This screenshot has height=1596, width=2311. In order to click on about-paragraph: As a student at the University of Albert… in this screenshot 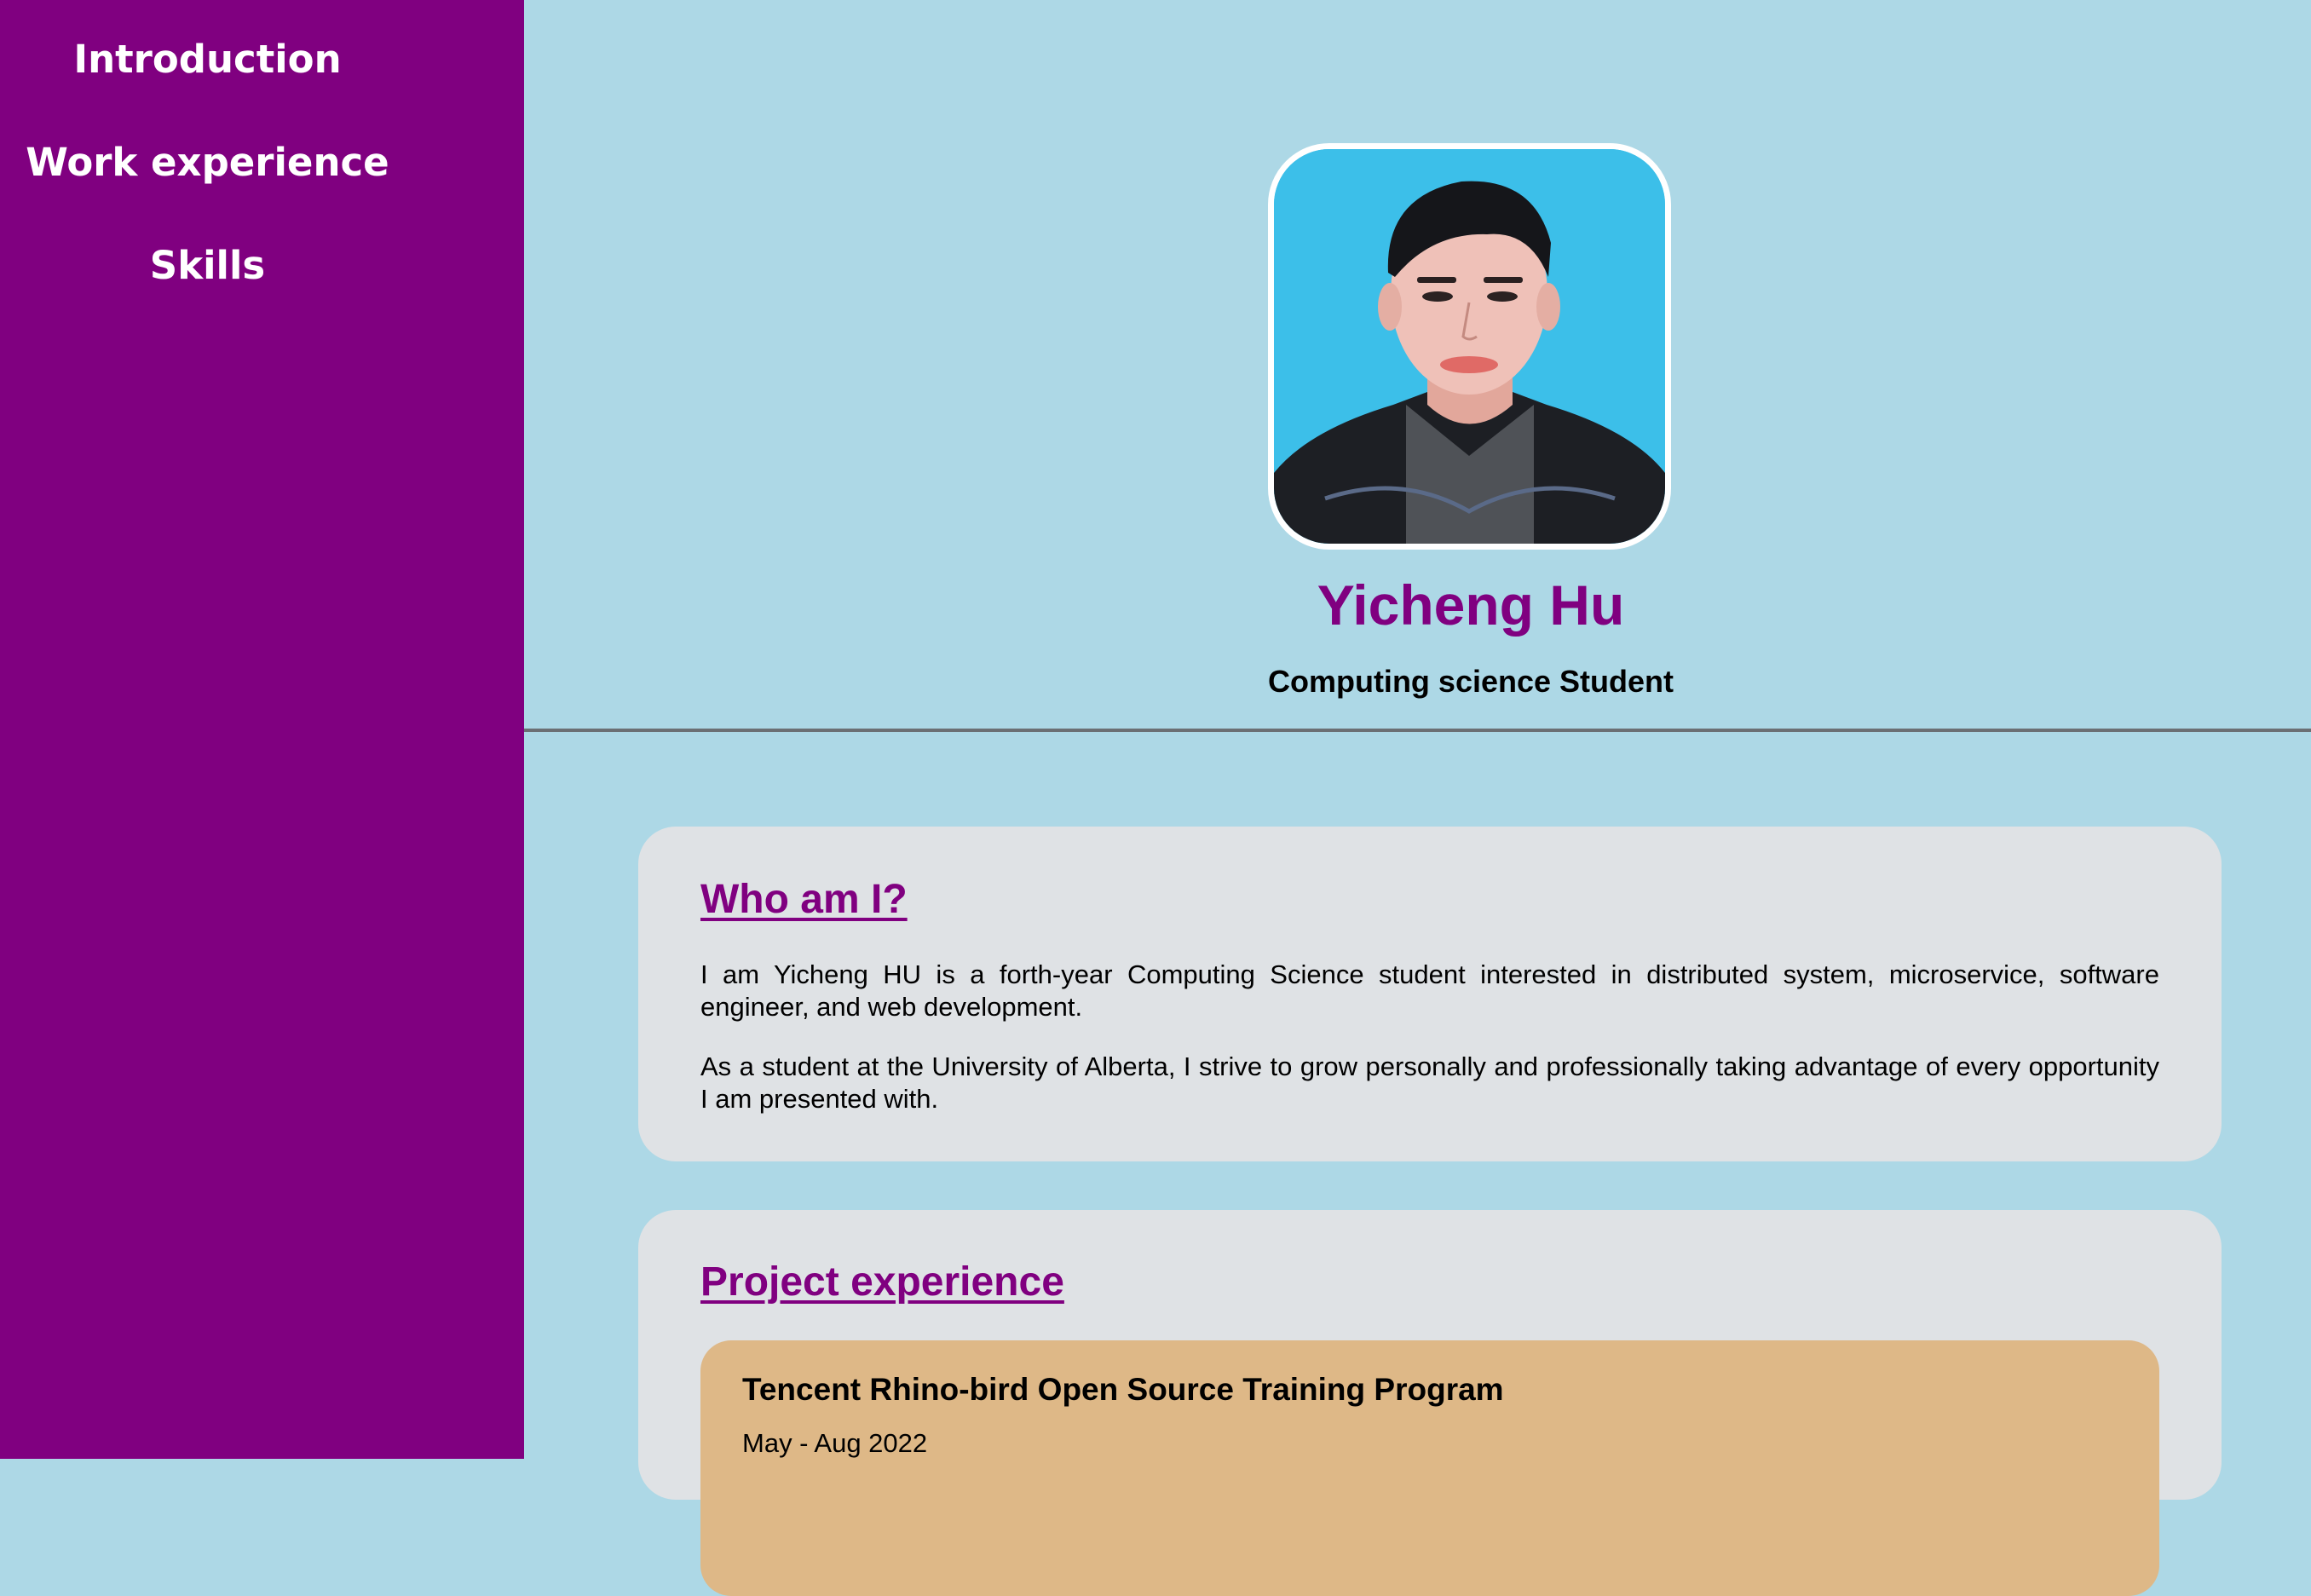, I will do `click(1429, 1083)`.